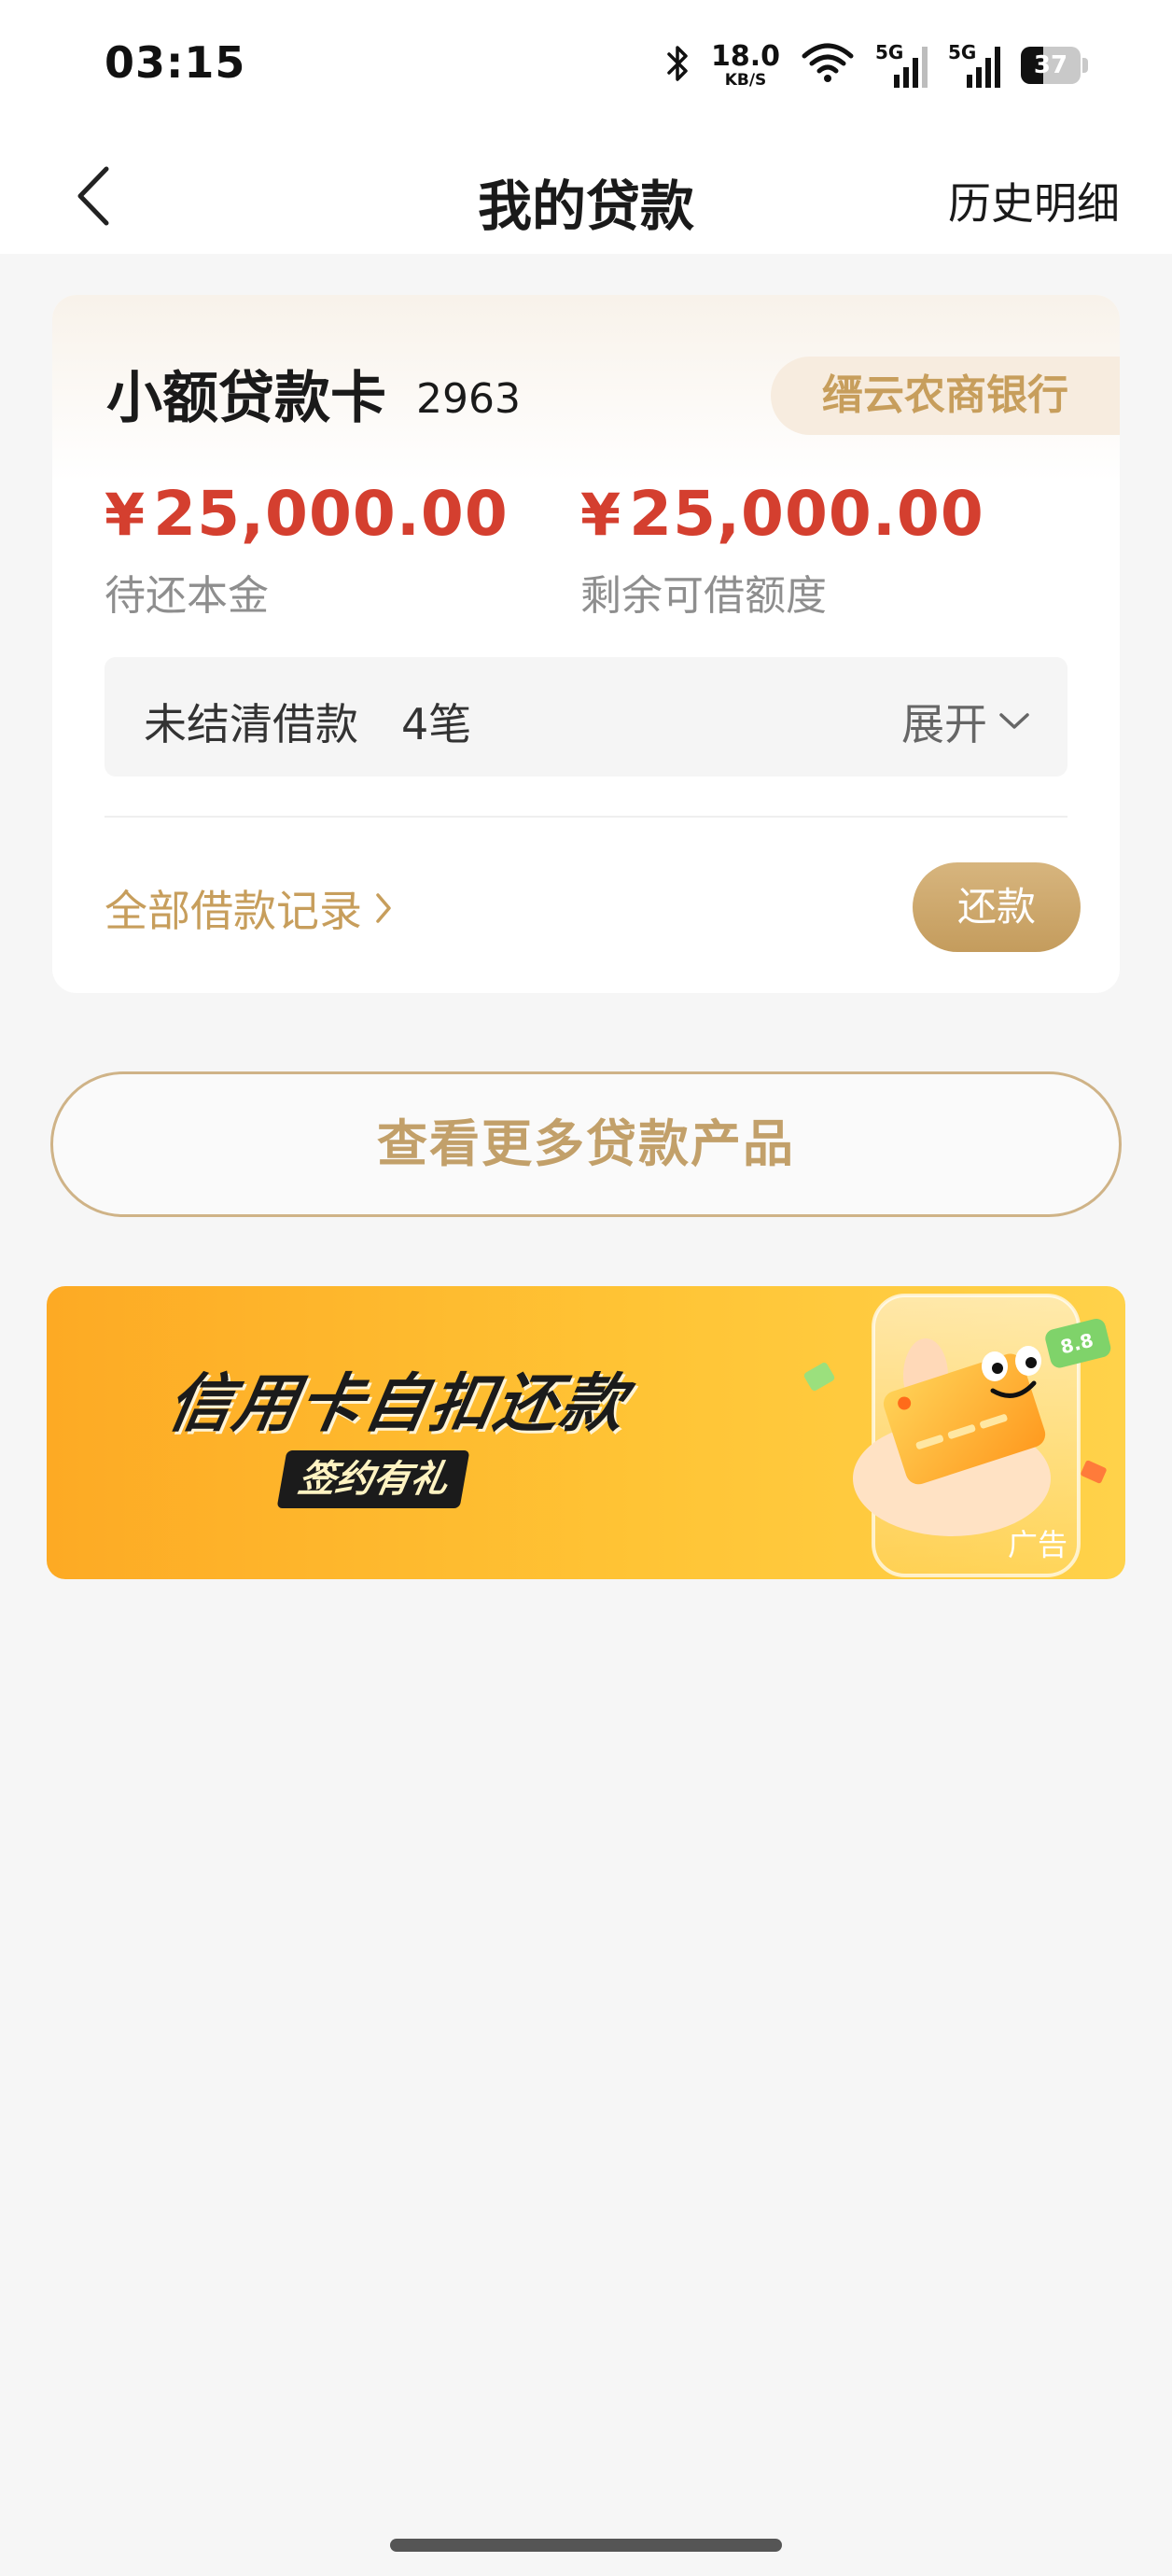 This screenshot has width=1172, height=2576. I want to click on status-icons: 18.0 KB/S 5G 5G 37, so click(877, 65).